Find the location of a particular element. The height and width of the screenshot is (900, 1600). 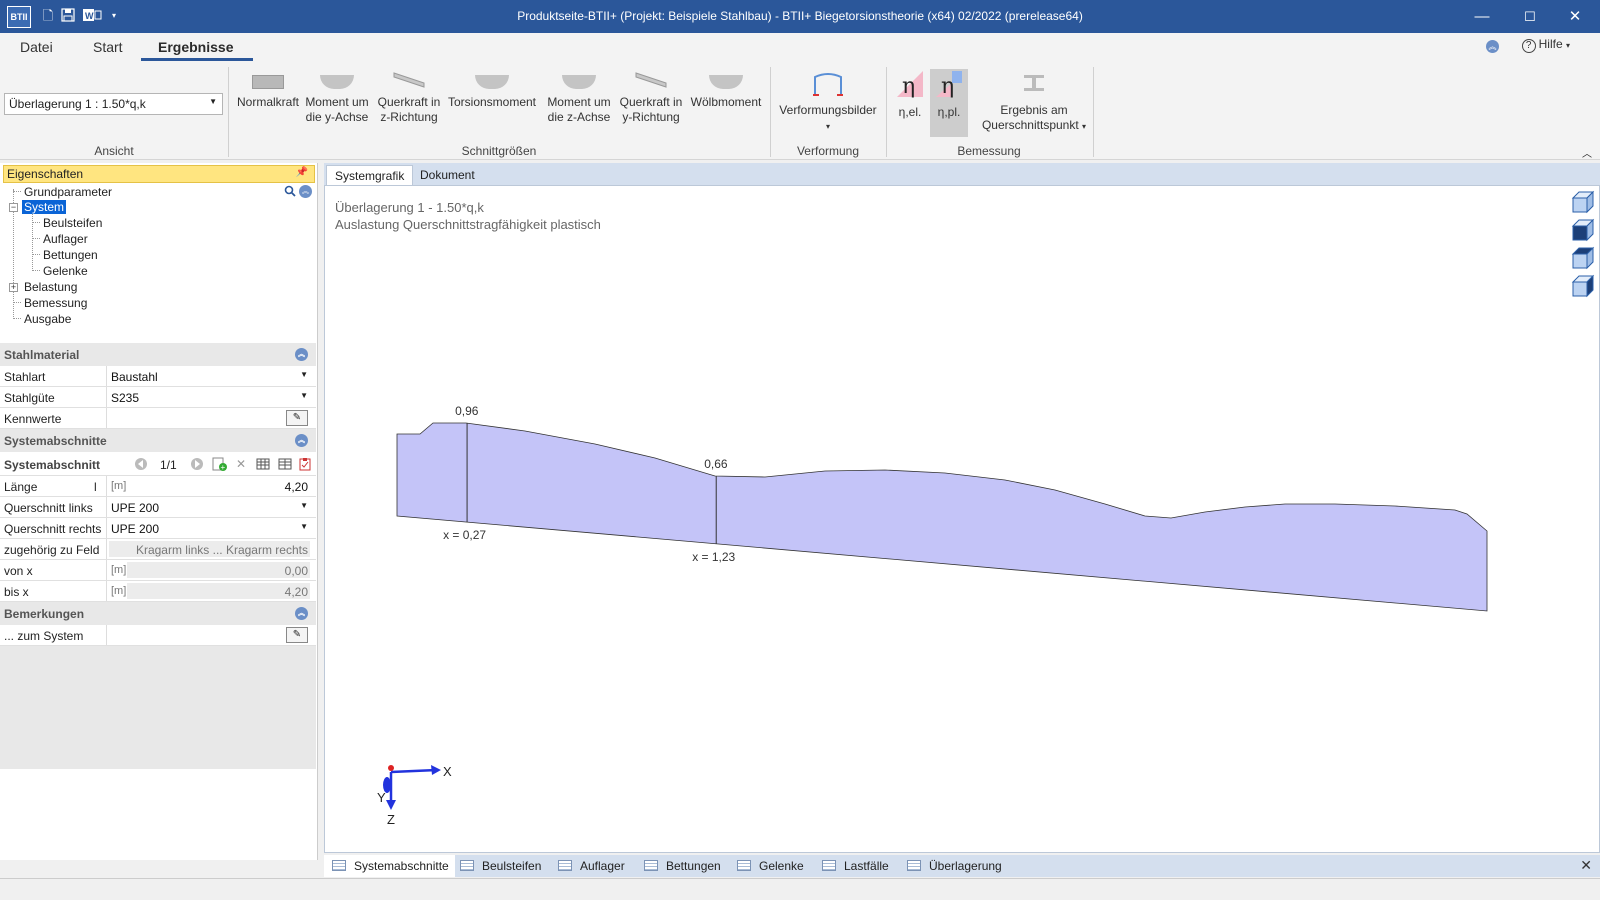

group-separator is located at coordinates (1093, 112).